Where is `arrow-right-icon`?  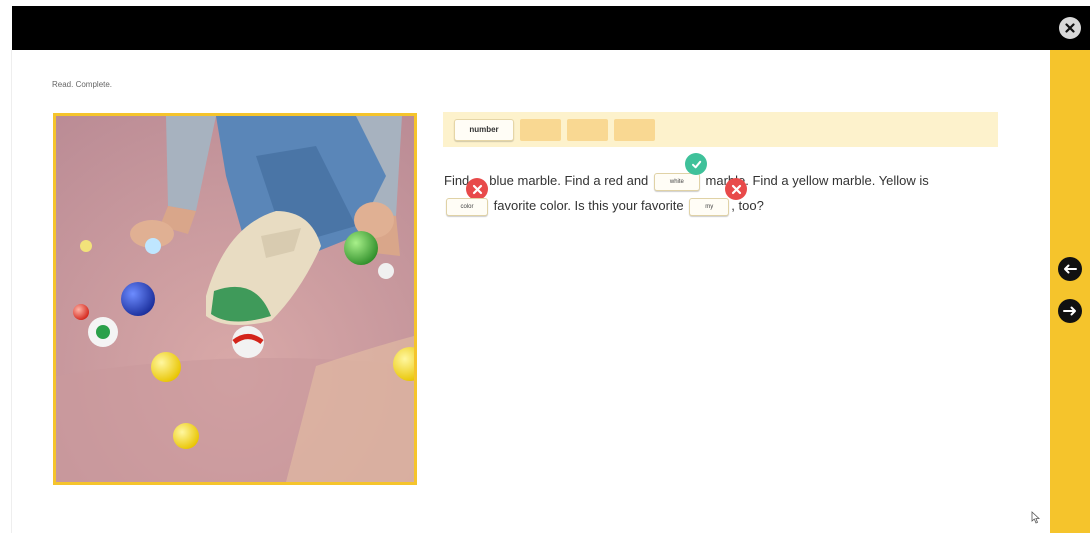
arrow-right-icon is located at coordinates (1069, 311).